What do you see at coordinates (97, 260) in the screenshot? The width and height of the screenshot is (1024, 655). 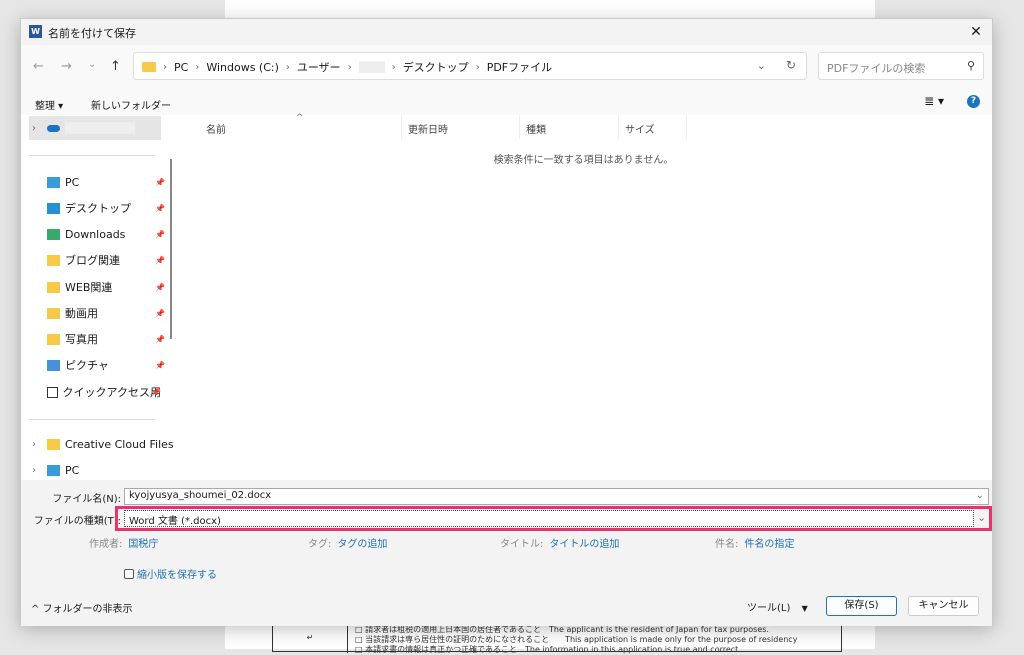 I see `sidebar-item-blog: ブログ関連 📌` at bounding box center [97, 260].